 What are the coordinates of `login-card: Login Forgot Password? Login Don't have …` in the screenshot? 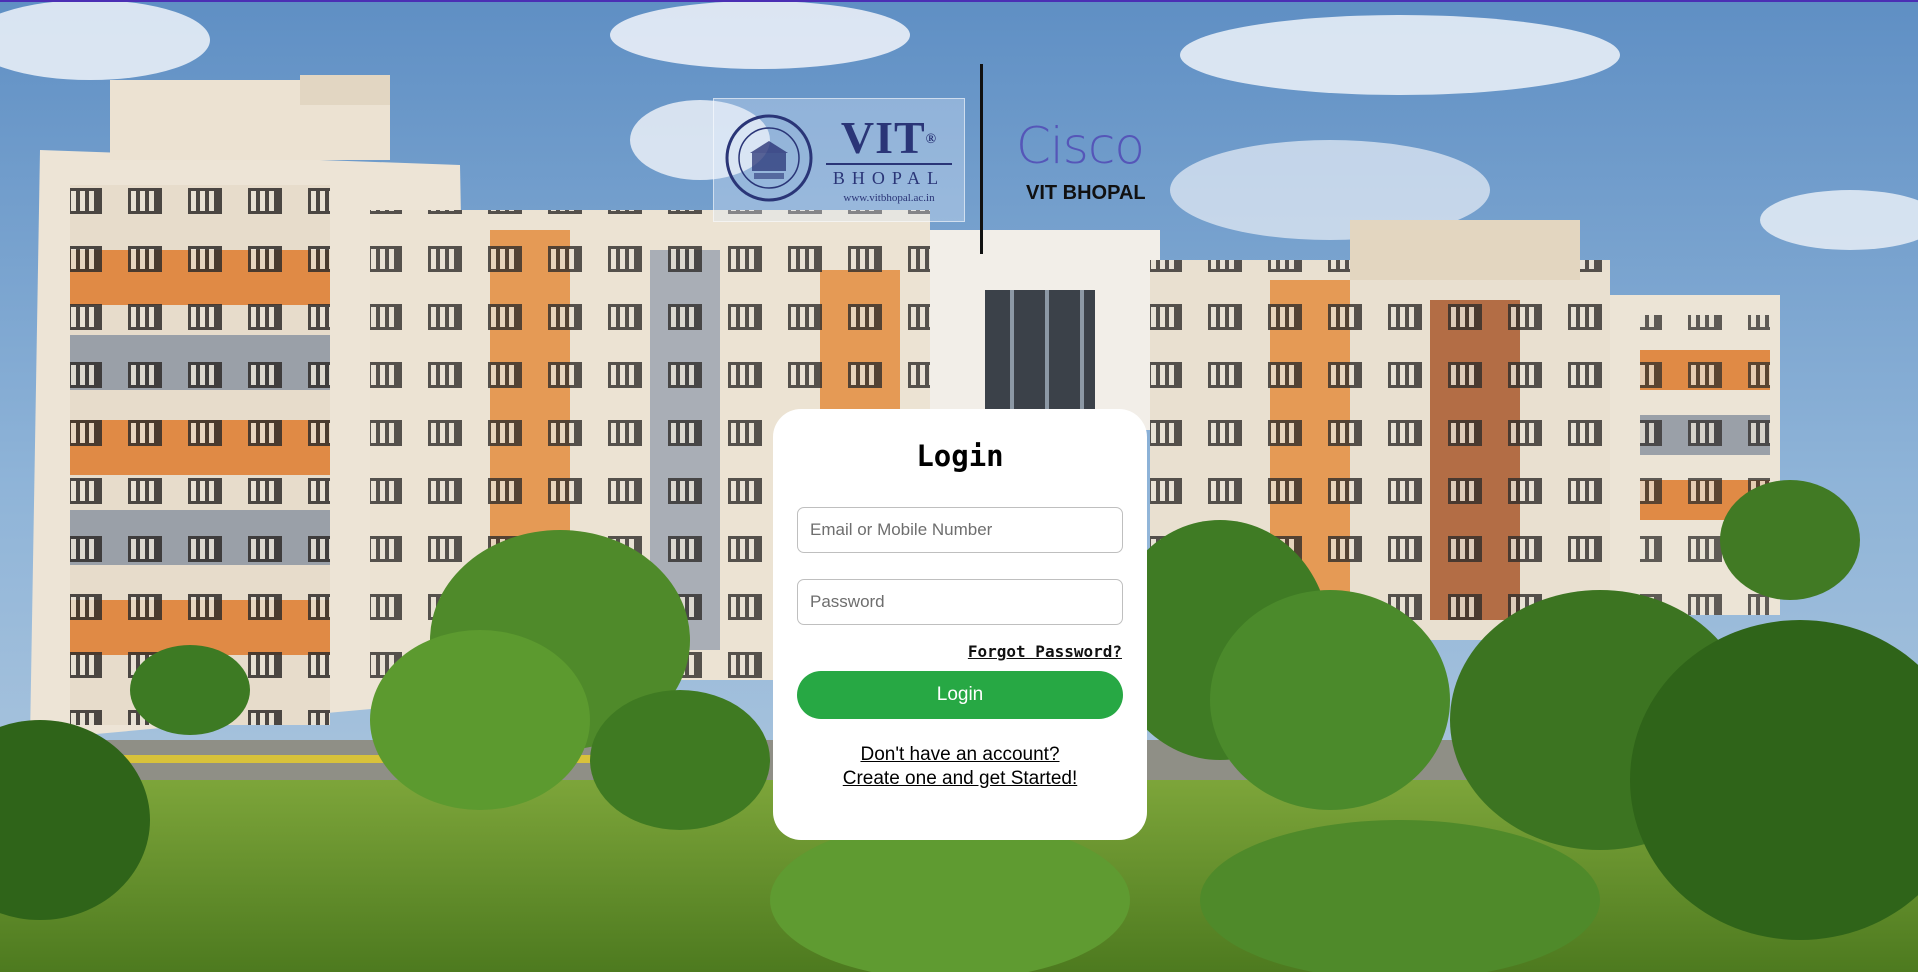 It's located at (960, 624).